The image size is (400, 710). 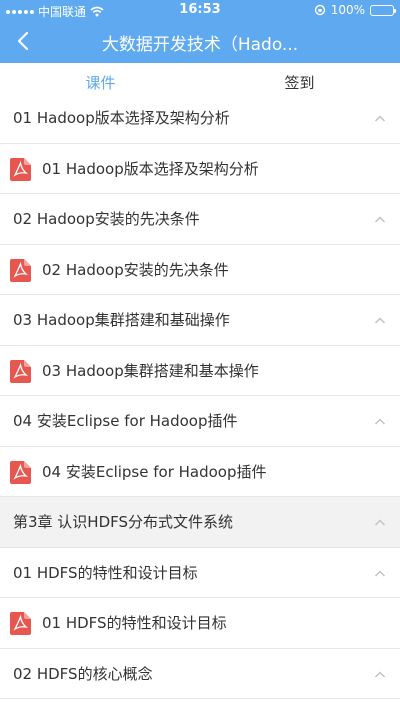 I want to click on section-row: 02 Hadoop安装的先决条件, so click(x=200, y=219).